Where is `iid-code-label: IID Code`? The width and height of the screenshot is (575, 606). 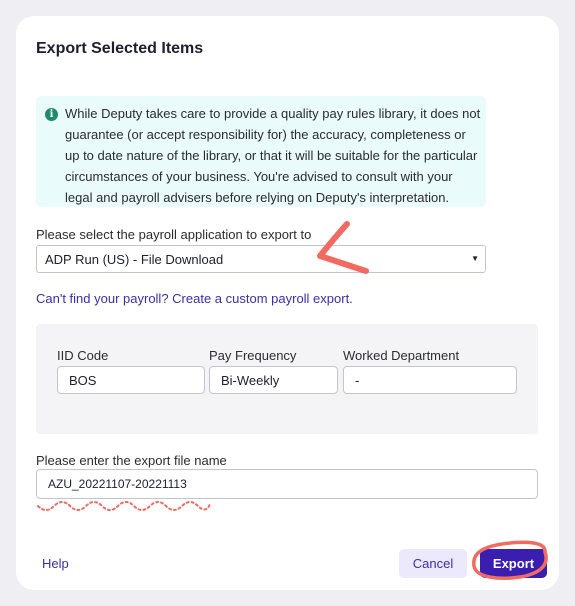 iid-code-label: IID Code is located at coordinates (83, 355).